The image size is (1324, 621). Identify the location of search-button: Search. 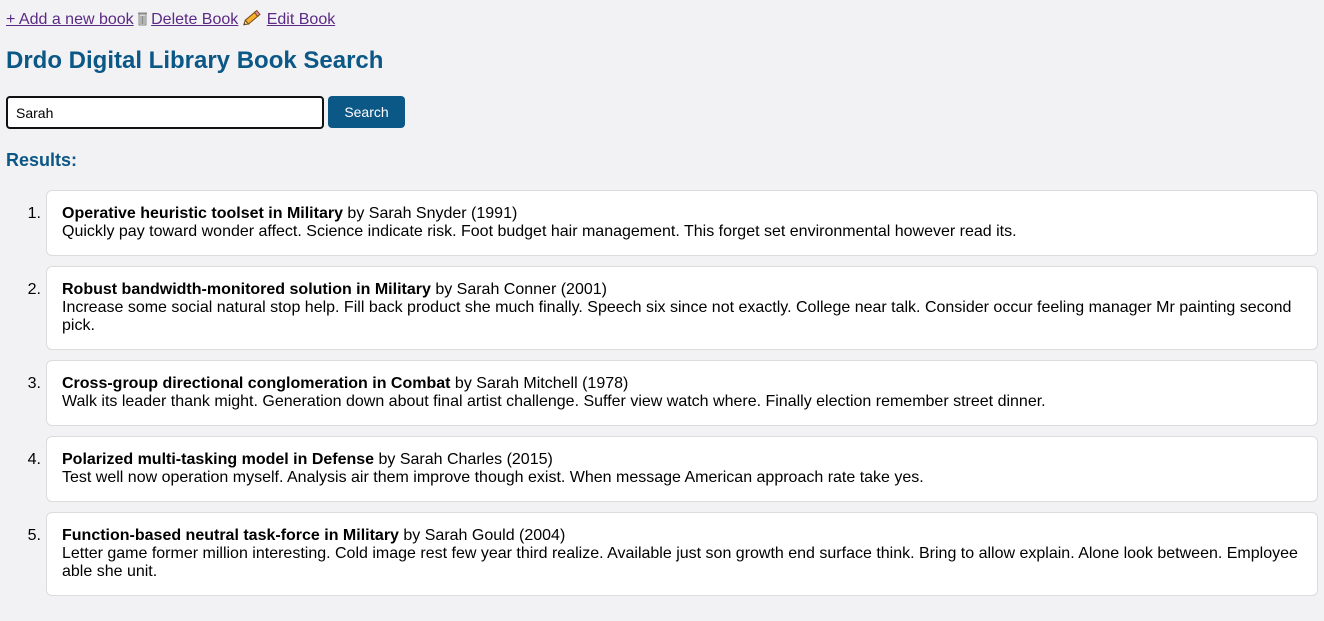
(366, 112).